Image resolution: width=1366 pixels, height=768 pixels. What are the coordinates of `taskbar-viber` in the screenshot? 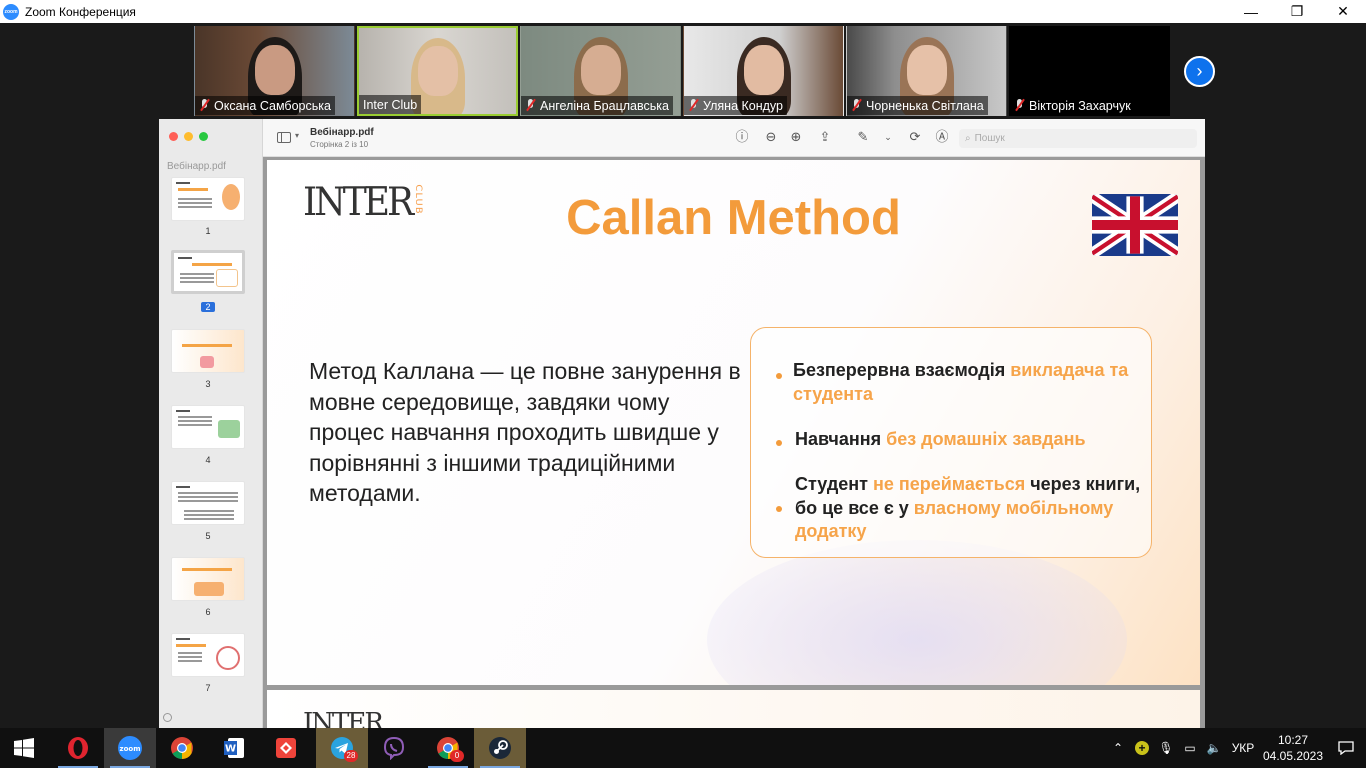 It's located at (394, 748).